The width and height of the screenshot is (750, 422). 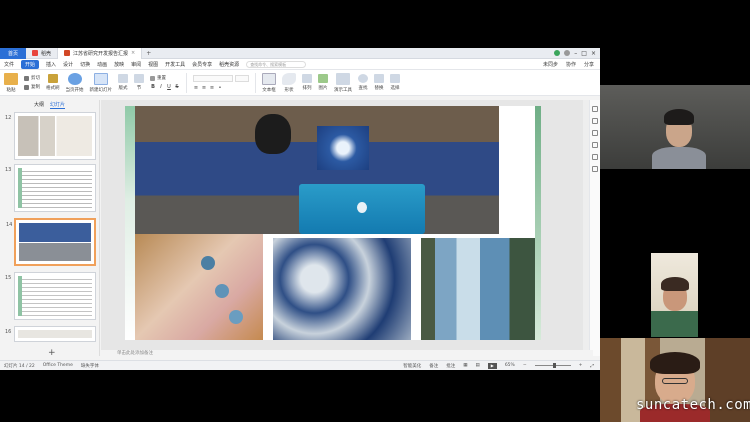 What do you see at coordinates (119, 64) in the screenshot?
I see `menu-item-slideshow: 放映` at bounding box center [119, 64].